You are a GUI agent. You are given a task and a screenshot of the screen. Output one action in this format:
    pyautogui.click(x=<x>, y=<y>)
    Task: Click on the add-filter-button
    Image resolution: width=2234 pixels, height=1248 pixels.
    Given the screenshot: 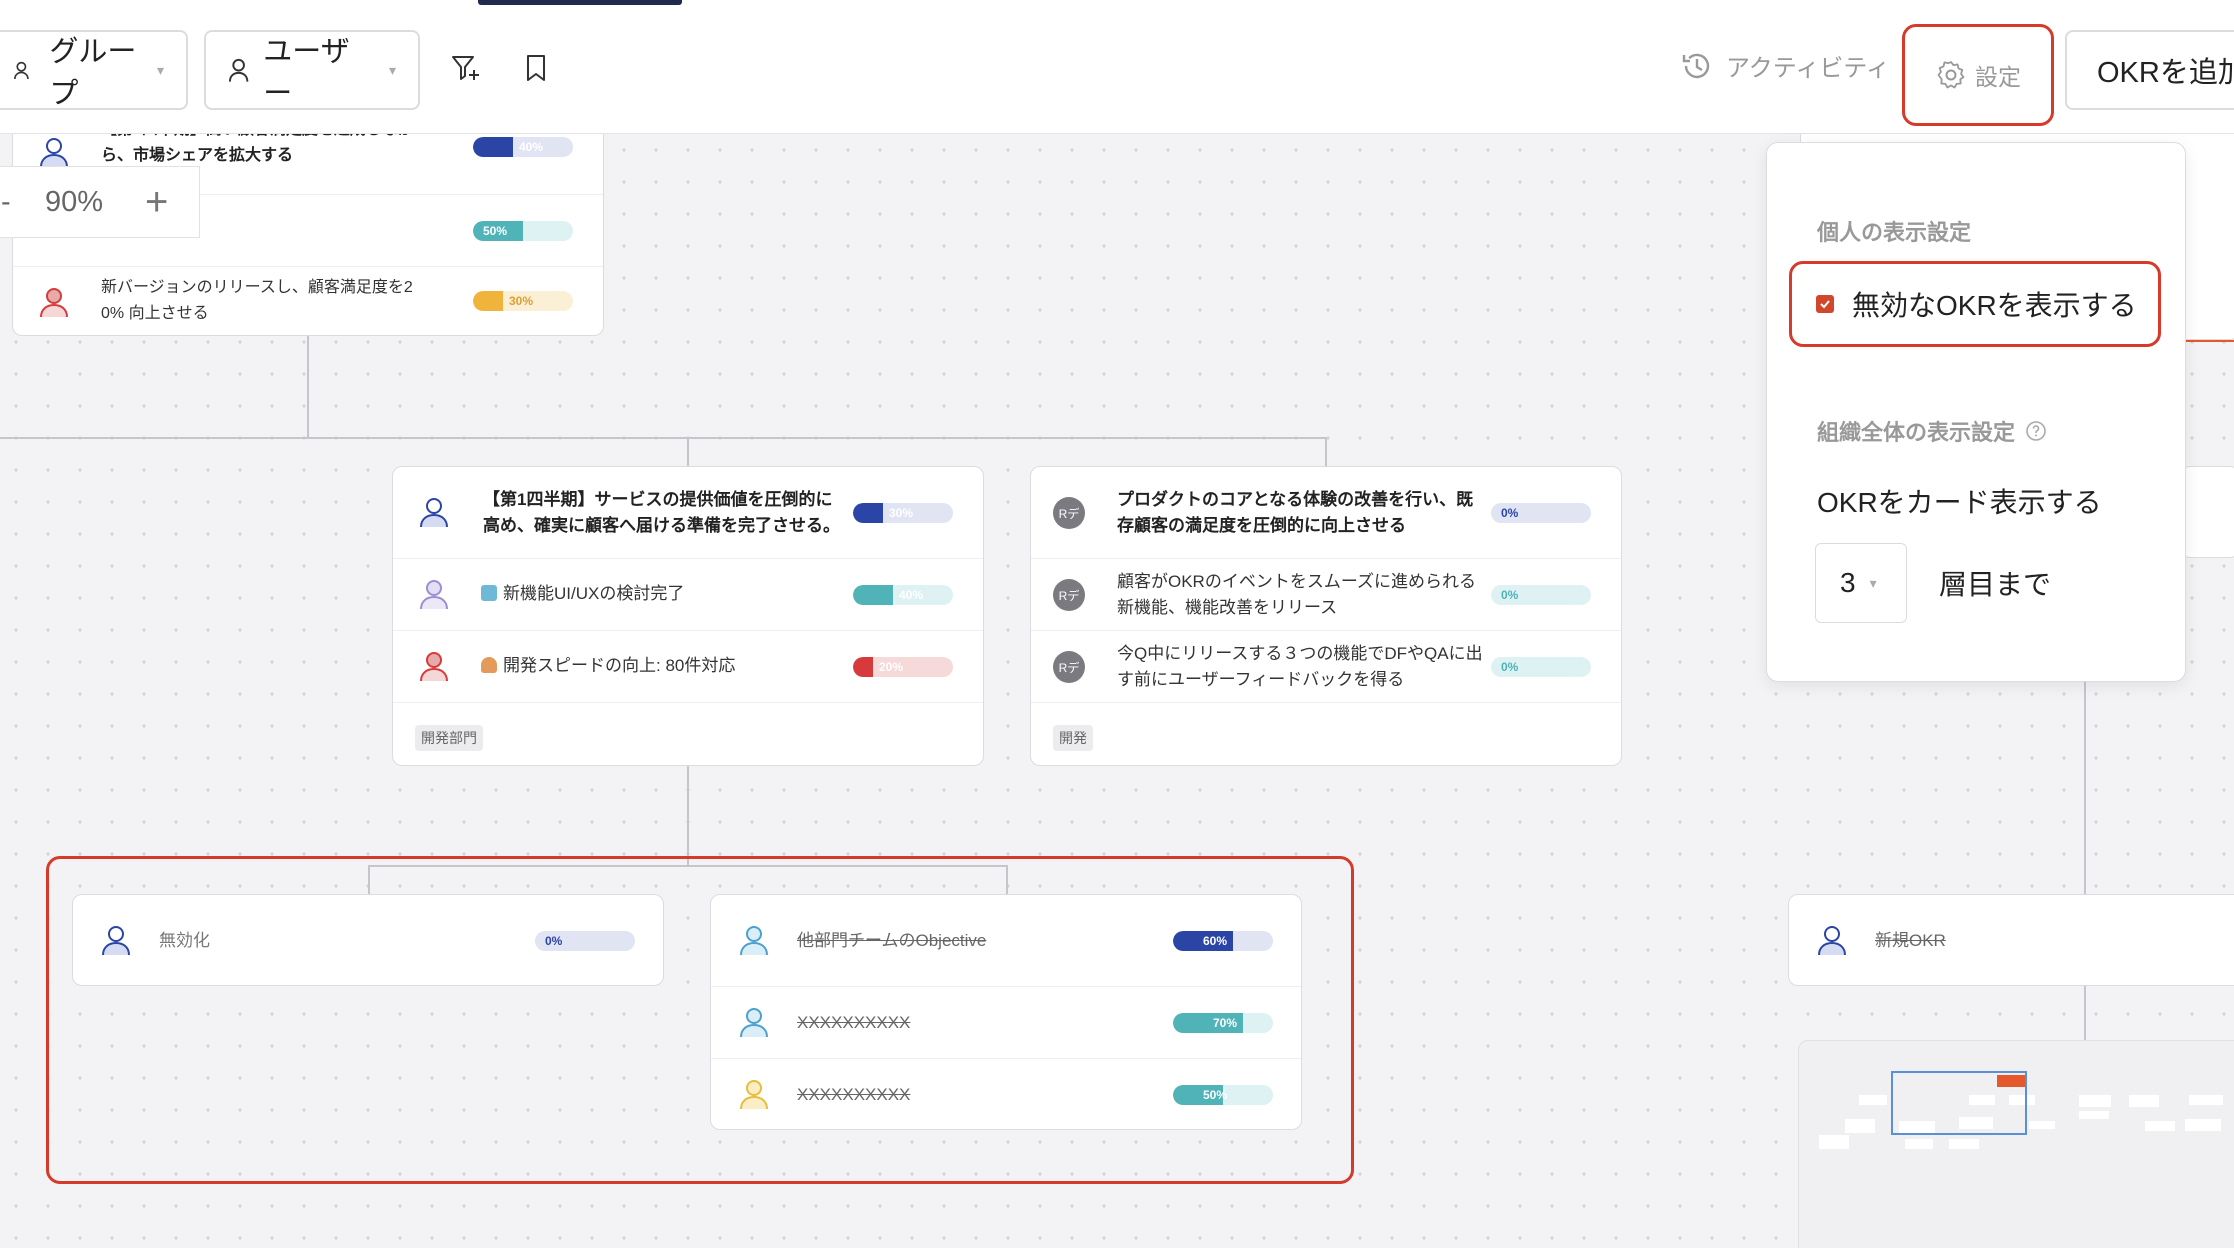 What is the action you would take?
    pyautogui.click(x=466, y=68)
    